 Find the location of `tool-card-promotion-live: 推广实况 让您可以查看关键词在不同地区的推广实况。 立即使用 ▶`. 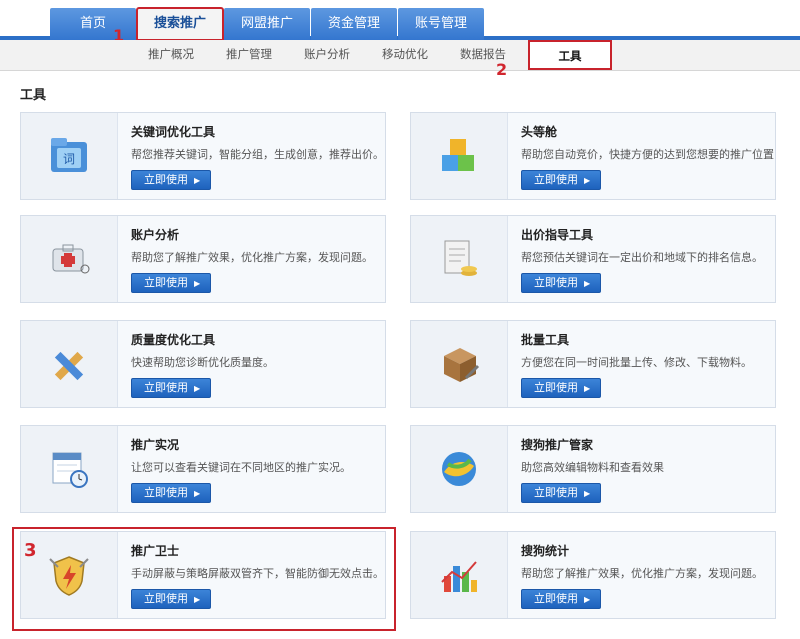

tool-card-promotion-live: 推广实况 让您可以查看关键词在不同地区的推广实况。 立即使用 ▶ is located at coordinates (203, 469).